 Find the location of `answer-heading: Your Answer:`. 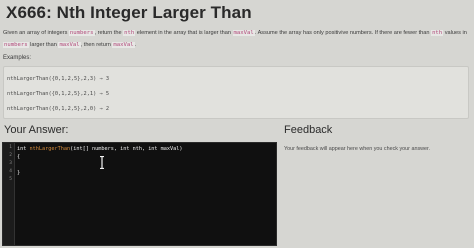

answer-heading: Your Answer: is located at coordinates (36, 130).